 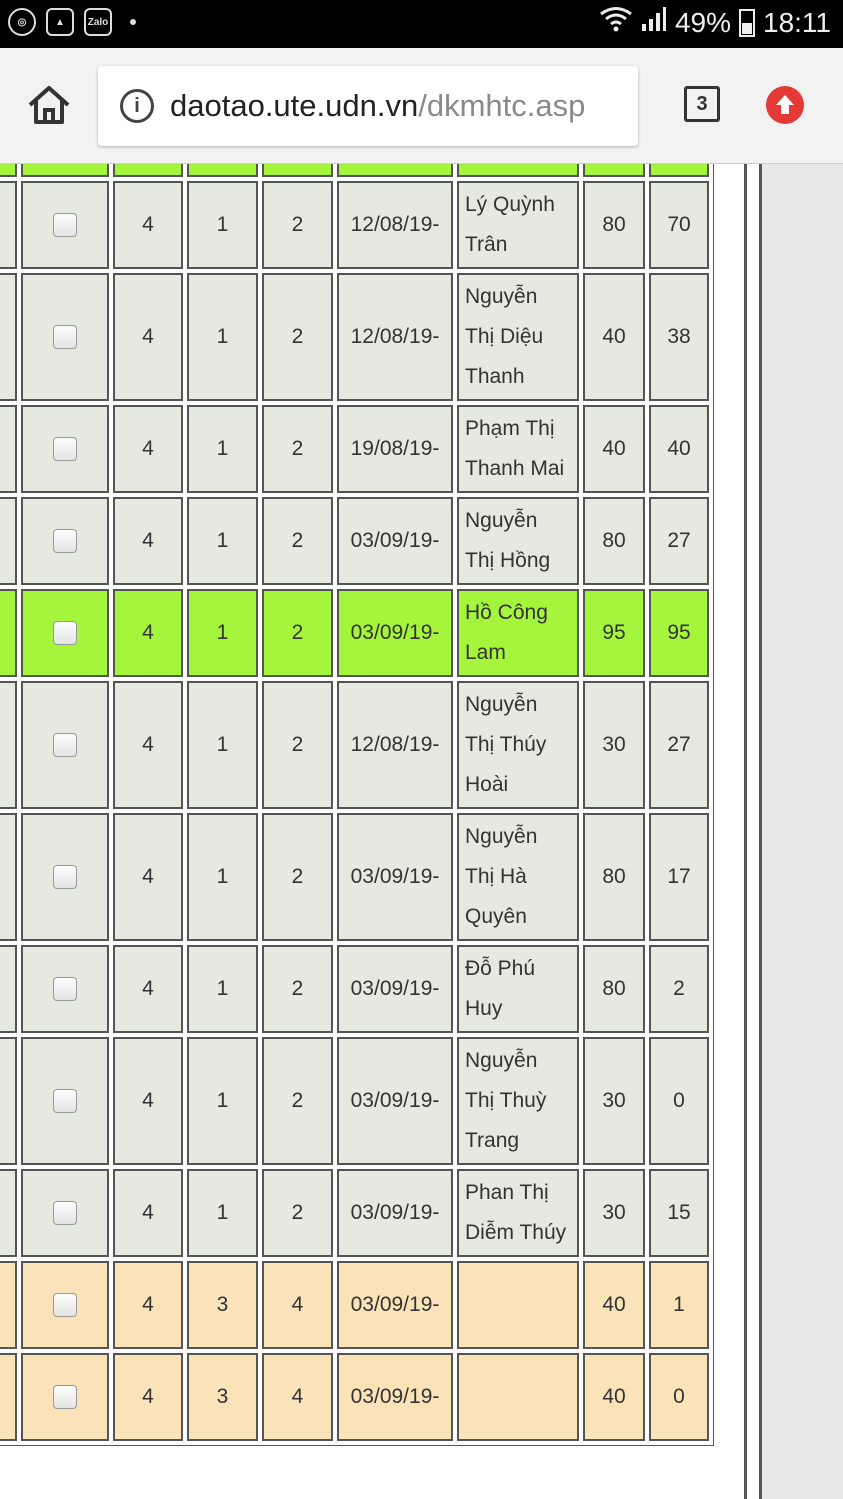 What do you see at coordinates (98, 22) in the screenshot?
I see `zalo-icon: Zalo` at bounding box center [98, 22].